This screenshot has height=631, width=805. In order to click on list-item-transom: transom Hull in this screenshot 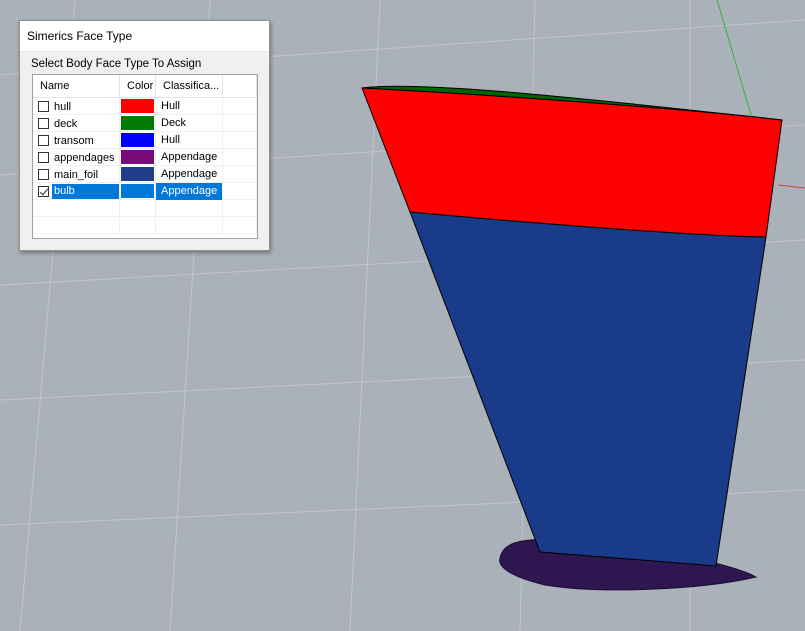, I will do `click(145, 140)`.